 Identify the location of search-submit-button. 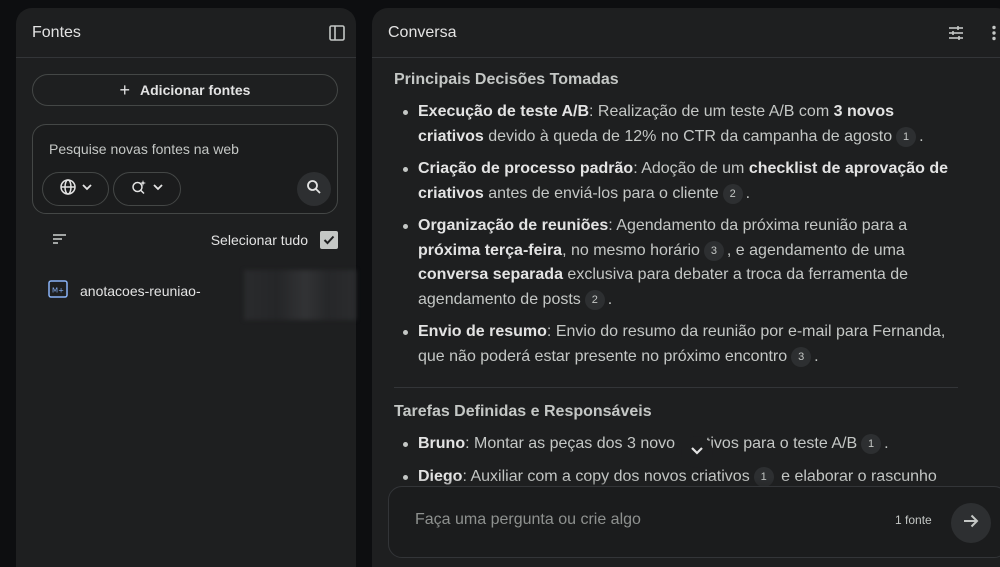
(314, 189).